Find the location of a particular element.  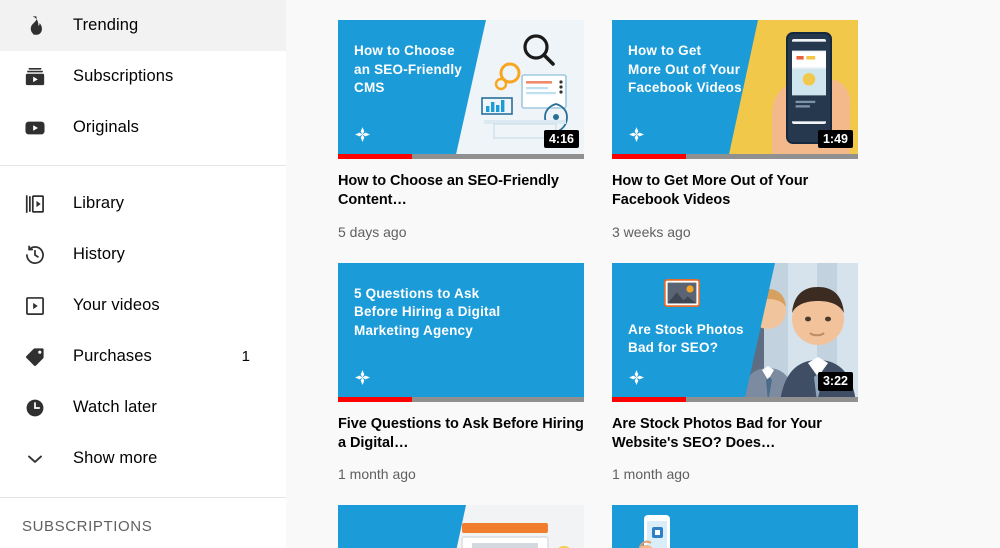

sidebar-item-label: Purchases is located at coordinates (112, 356).